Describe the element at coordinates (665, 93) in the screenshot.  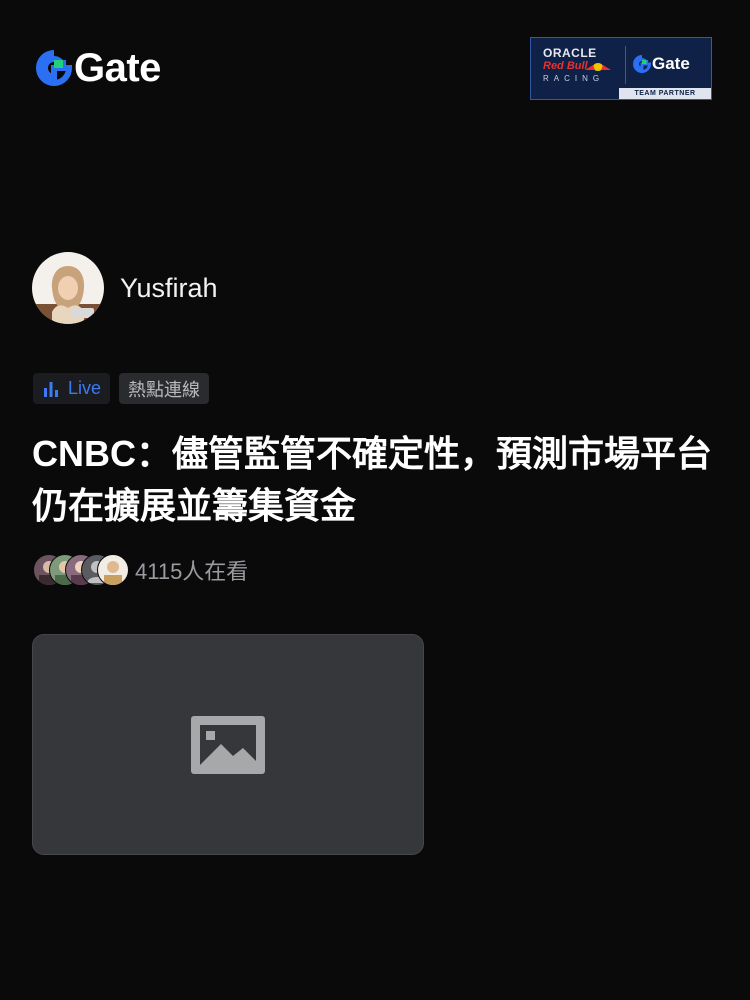
I see `badge-partner-label: TEAM PARTNER` at that location.